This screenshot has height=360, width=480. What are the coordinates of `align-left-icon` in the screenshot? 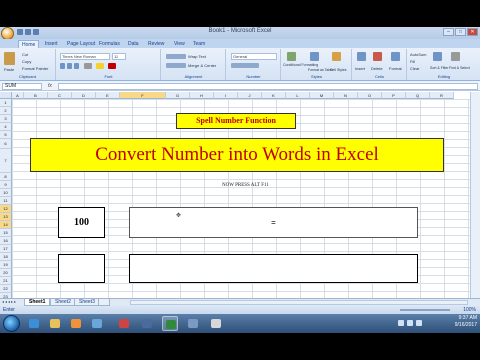 It's located at (176, 65).